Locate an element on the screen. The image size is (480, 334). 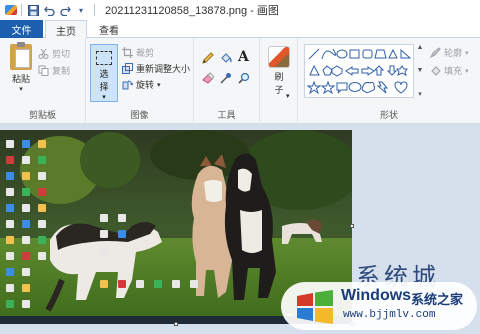
text-tool-icon: A is located at coordinates (243, 57).